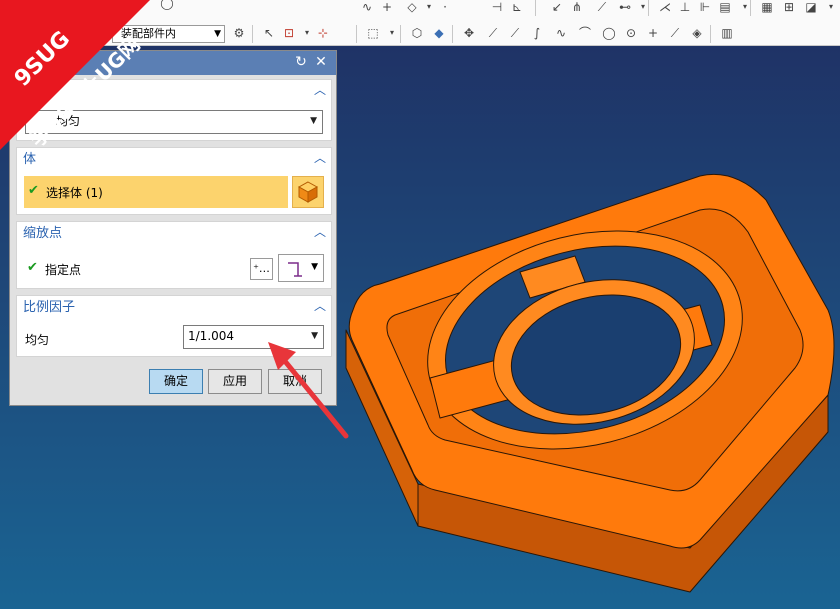 The height and width of the screenshot is (609, 840). Describe the element at coordinates (493, 33) in the screenshot. I see `line-icon: ⟋` at that location.